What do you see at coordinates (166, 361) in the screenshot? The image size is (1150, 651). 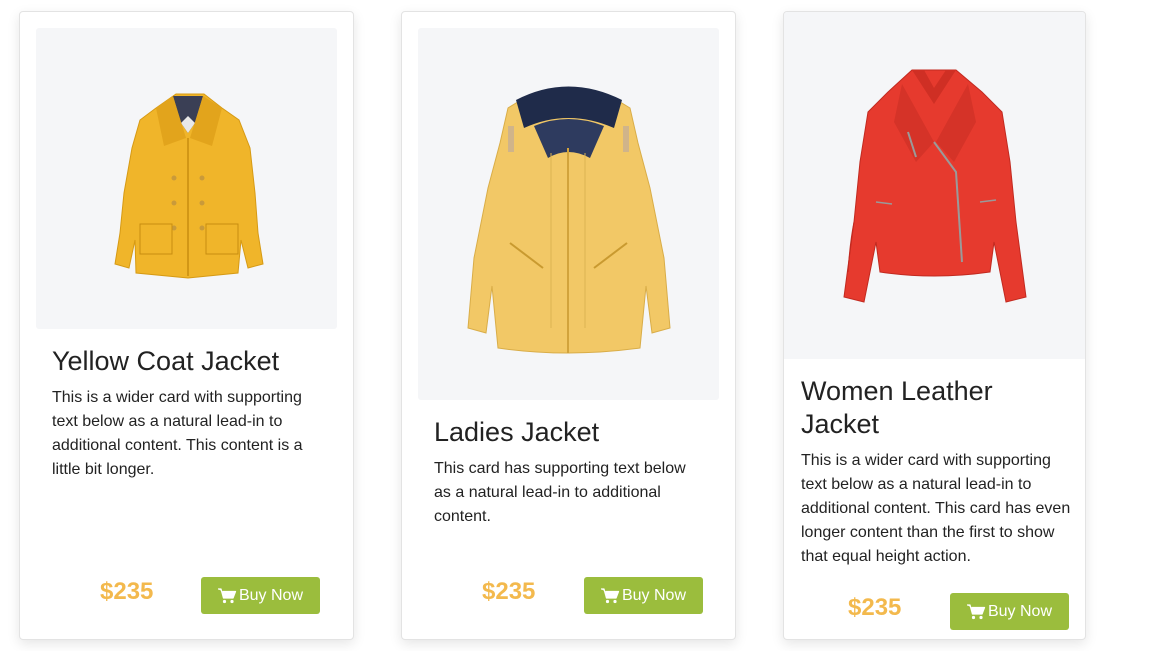 I see `card-title: Yellow Coat Jacket` at bounding box center [166, 361].